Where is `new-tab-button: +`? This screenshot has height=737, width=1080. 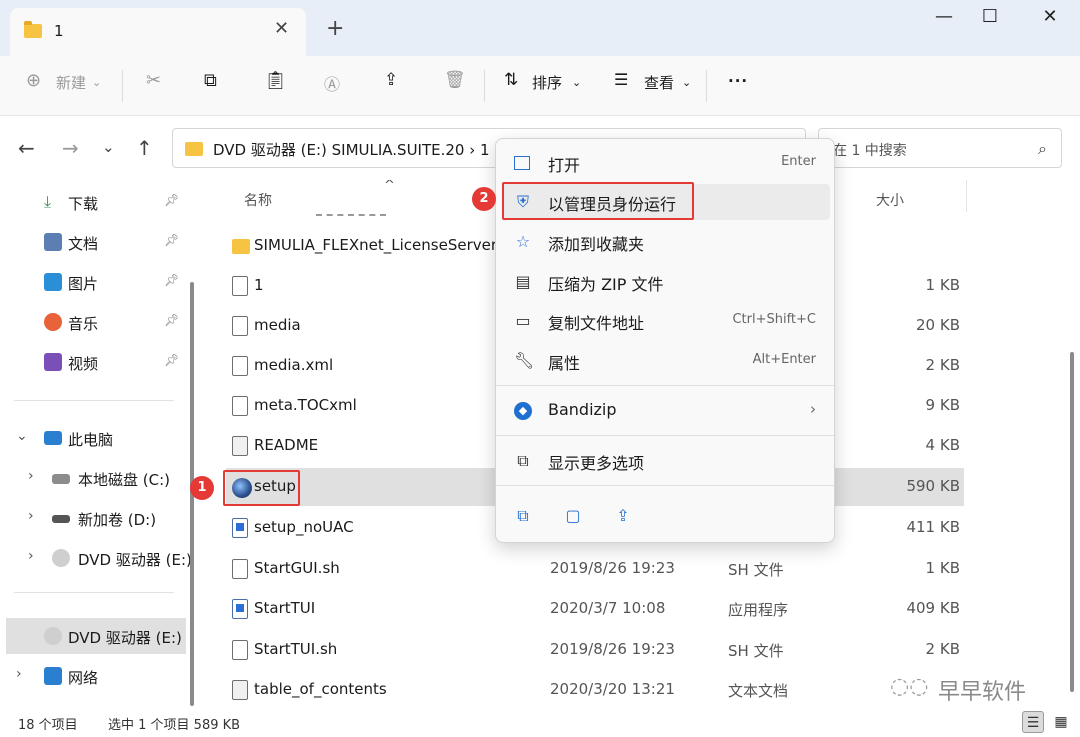 new-tab-button: + is located at coordinates (335, 28).